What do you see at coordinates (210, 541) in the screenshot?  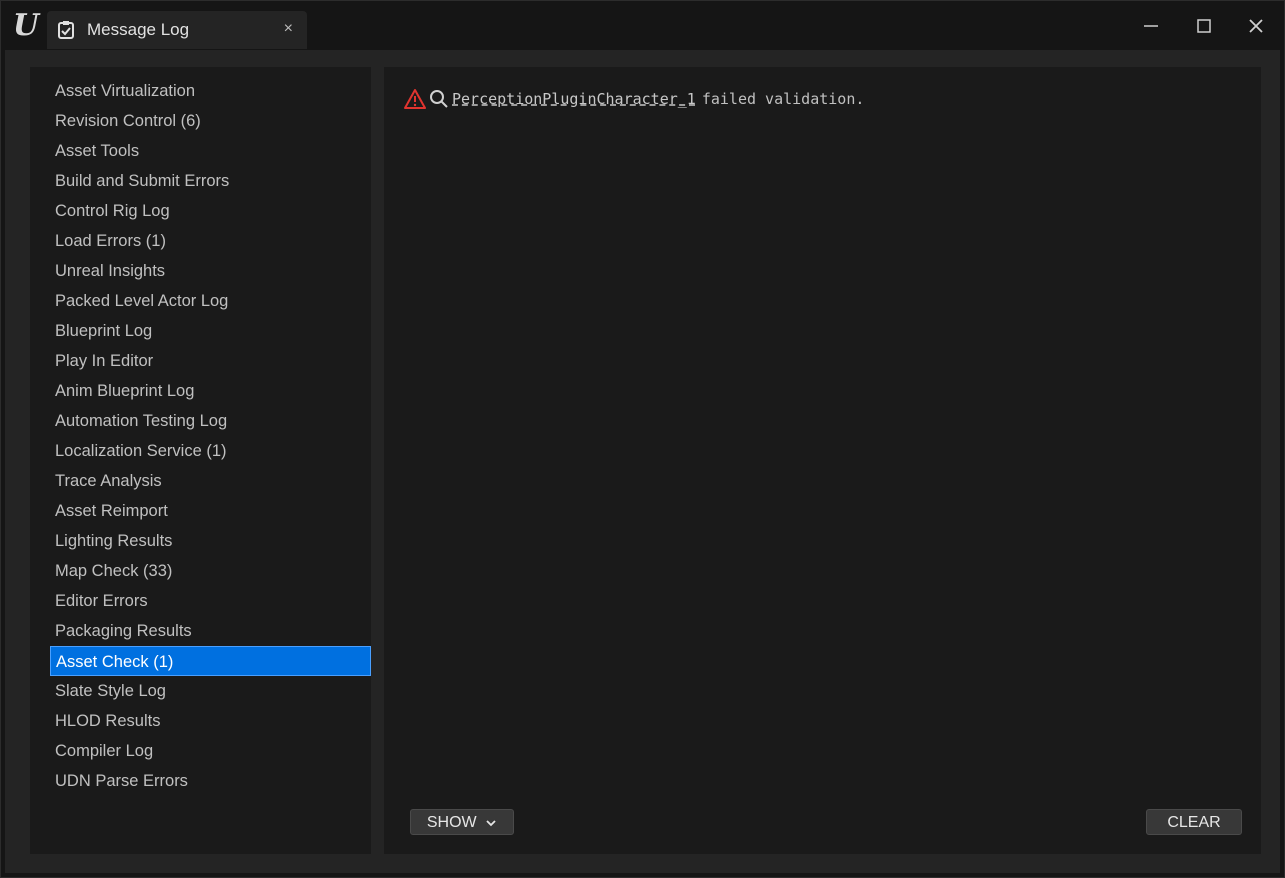 I see `category-item: Lighting Results` at bounding box center [210, 541].